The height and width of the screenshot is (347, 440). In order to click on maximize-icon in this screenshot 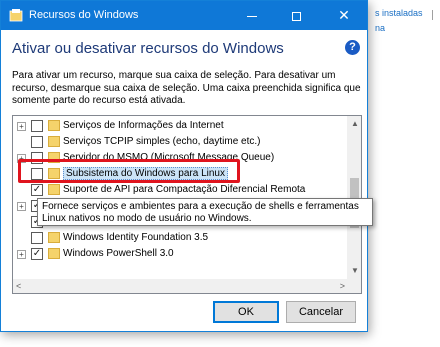, I will do `click(296, 16)`.